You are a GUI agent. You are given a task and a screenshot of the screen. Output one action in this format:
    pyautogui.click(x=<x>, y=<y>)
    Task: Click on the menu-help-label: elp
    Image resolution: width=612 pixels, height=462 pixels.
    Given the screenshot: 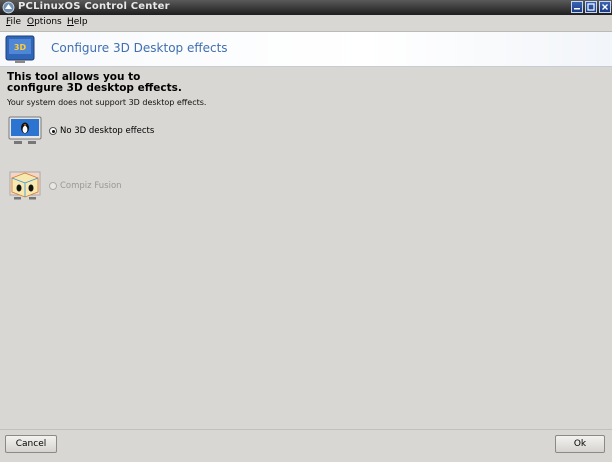 What is the action you would take?
    pyautogui.click(x=80, y=22)
    